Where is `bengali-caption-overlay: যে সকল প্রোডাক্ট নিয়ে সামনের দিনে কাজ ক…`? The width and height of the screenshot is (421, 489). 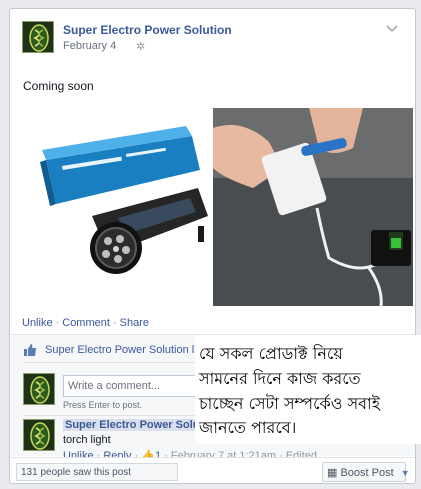
bengali-caption-overlay: যে সকল প্রোডাক্ট নিয়ে সামনের দিনে কাজ ক… is located at coordinates (308, 389).